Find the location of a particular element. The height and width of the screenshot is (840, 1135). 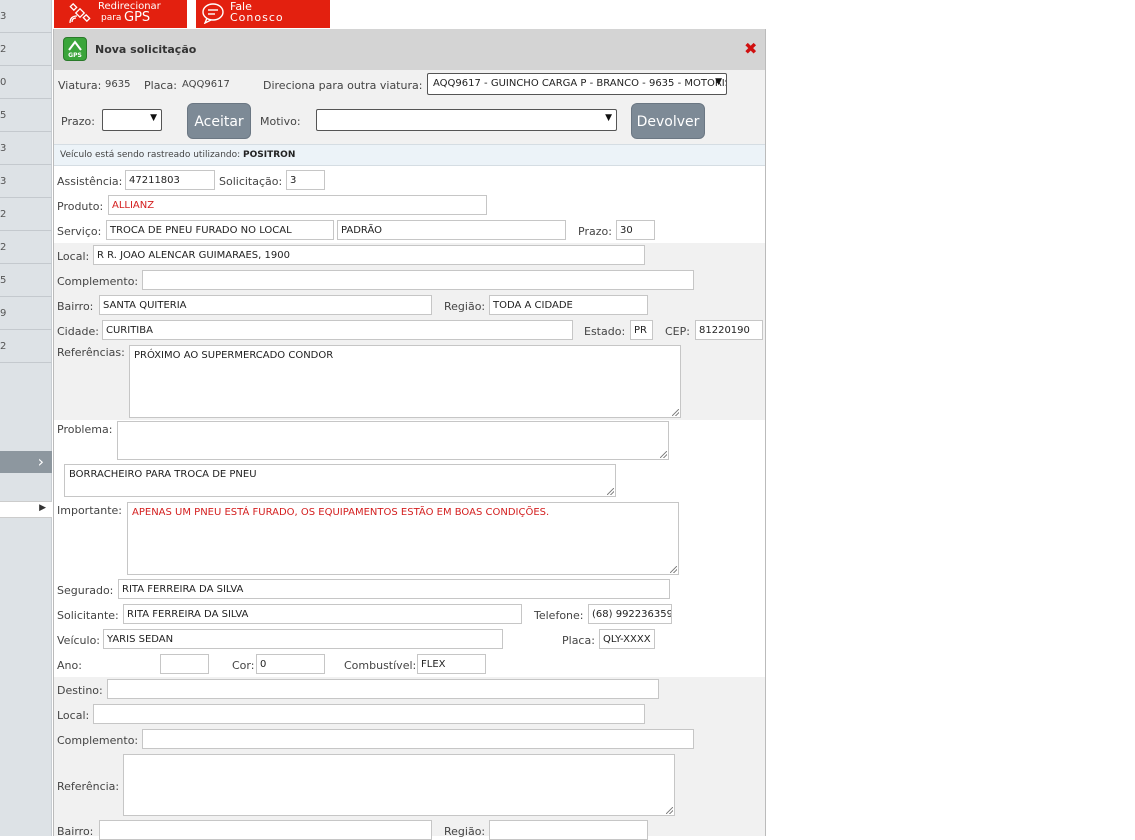

redirect-gps-button: Redirecionar para GPS is located at coordinates (120, 14).